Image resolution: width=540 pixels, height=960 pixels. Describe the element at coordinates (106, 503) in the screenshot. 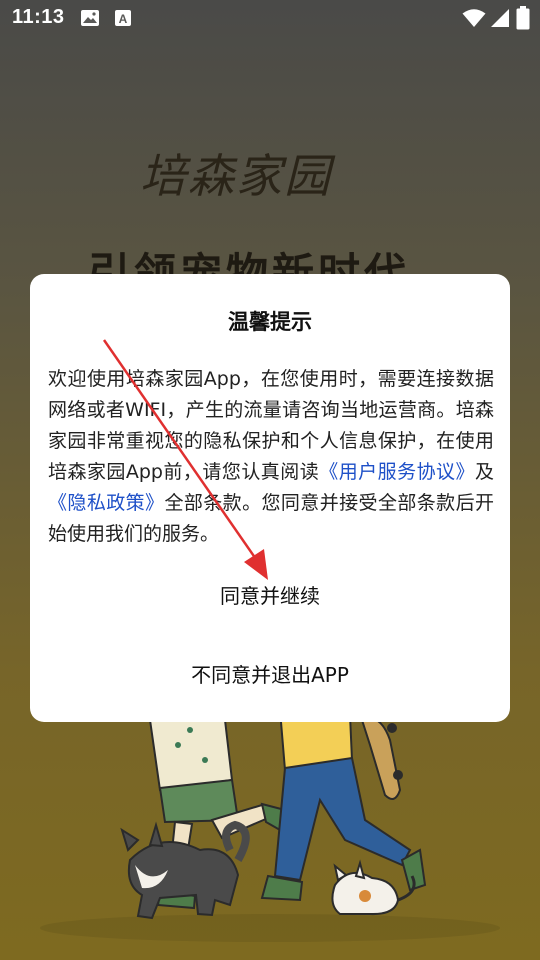

I see `privacy-policy-link: 《隐私政策》` at that location.